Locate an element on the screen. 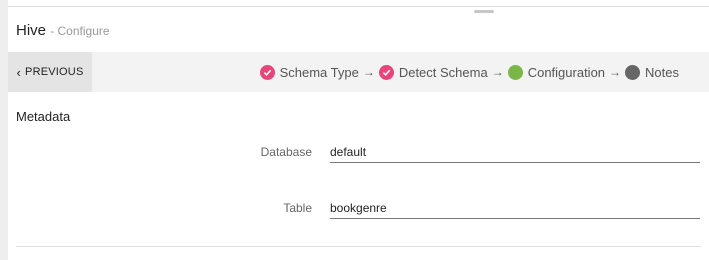  top-divider is located at coordinates (358, 6).